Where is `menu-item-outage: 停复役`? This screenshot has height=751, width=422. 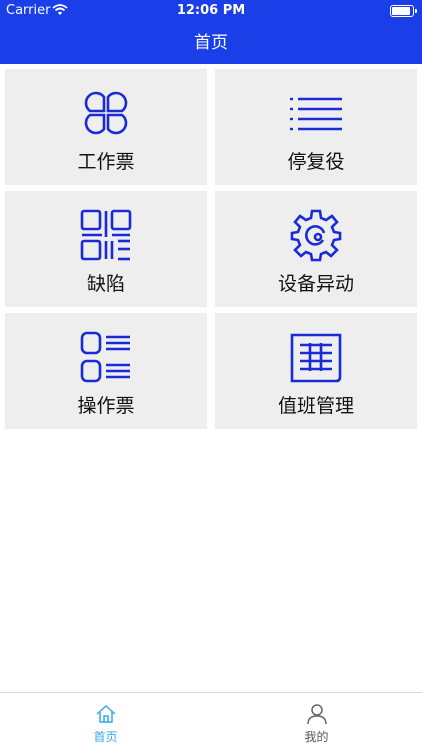
menu-item-outage: 停复役 is located at coordinates (316, 127).